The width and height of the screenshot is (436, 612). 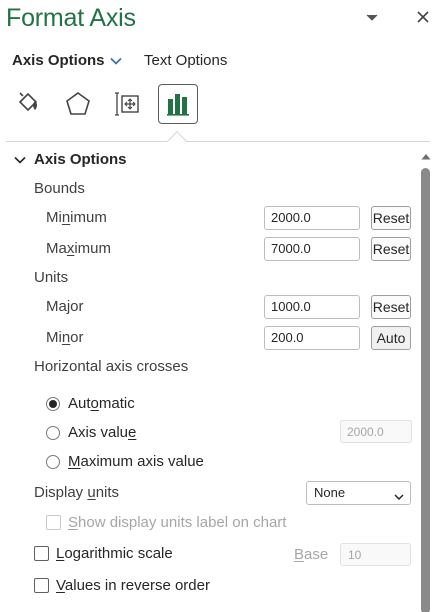 What do you see at coordinates (391, 218) in the screenshot?
I see `minimum-reset-button: Reset` at bounding box center [391, 218].